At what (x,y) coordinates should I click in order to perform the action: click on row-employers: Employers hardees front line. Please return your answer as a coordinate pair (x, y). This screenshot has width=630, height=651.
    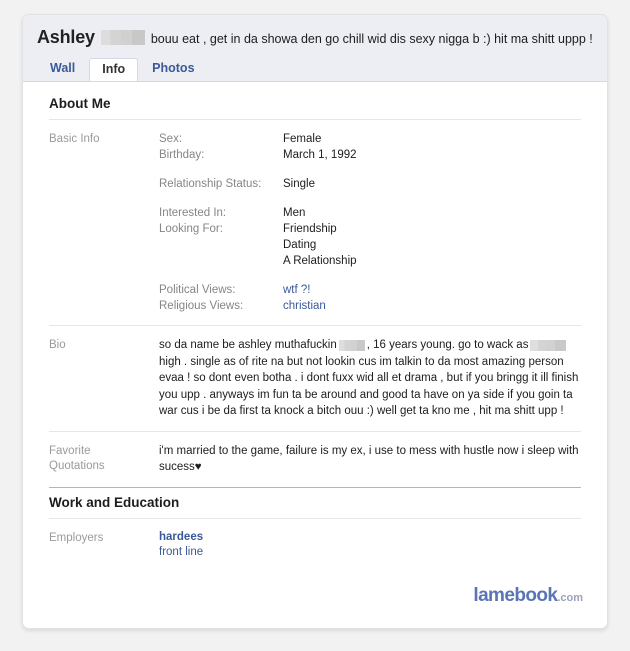
    Looking at the image, I should click on (315, 544).